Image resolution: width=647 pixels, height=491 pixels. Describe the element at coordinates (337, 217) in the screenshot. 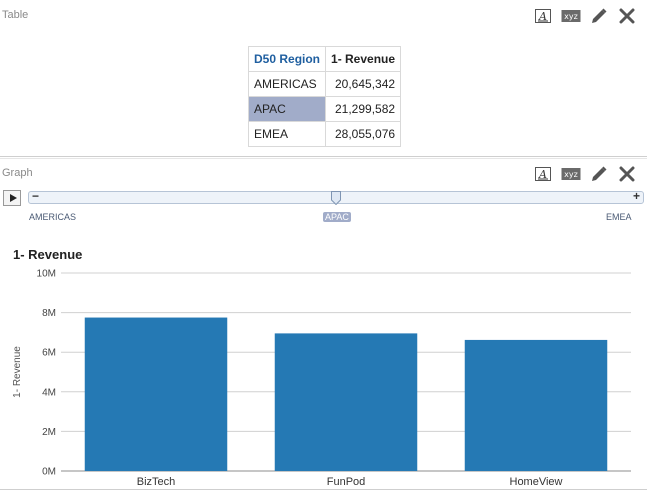

I see `slider-label-apac: APAC` at that location.